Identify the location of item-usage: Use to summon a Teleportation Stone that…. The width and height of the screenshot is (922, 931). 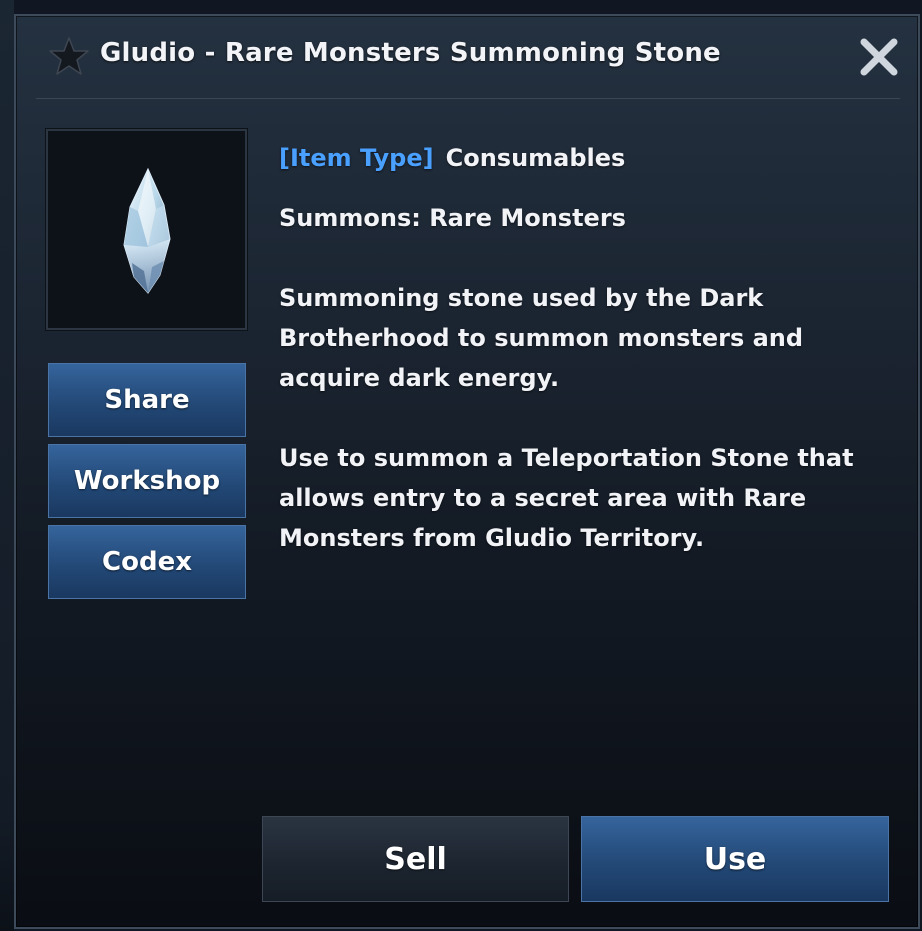
(566, 498).